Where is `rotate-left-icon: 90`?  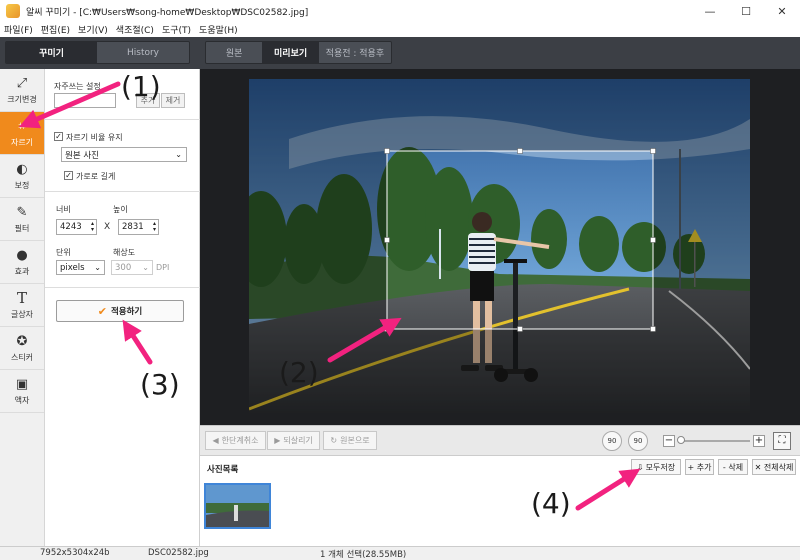 rotate-left-icon: 90 is located at coordinates (612, 441).